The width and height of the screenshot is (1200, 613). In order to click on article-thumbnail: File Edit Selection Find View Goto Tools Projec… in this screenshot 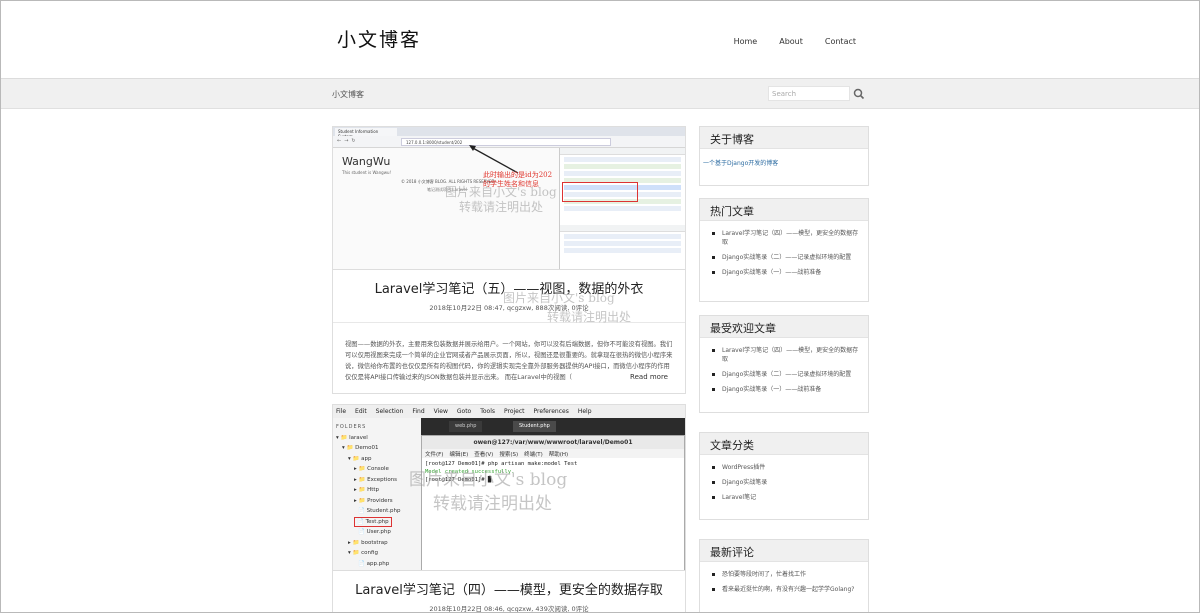, I will do `click(509, 488)`.